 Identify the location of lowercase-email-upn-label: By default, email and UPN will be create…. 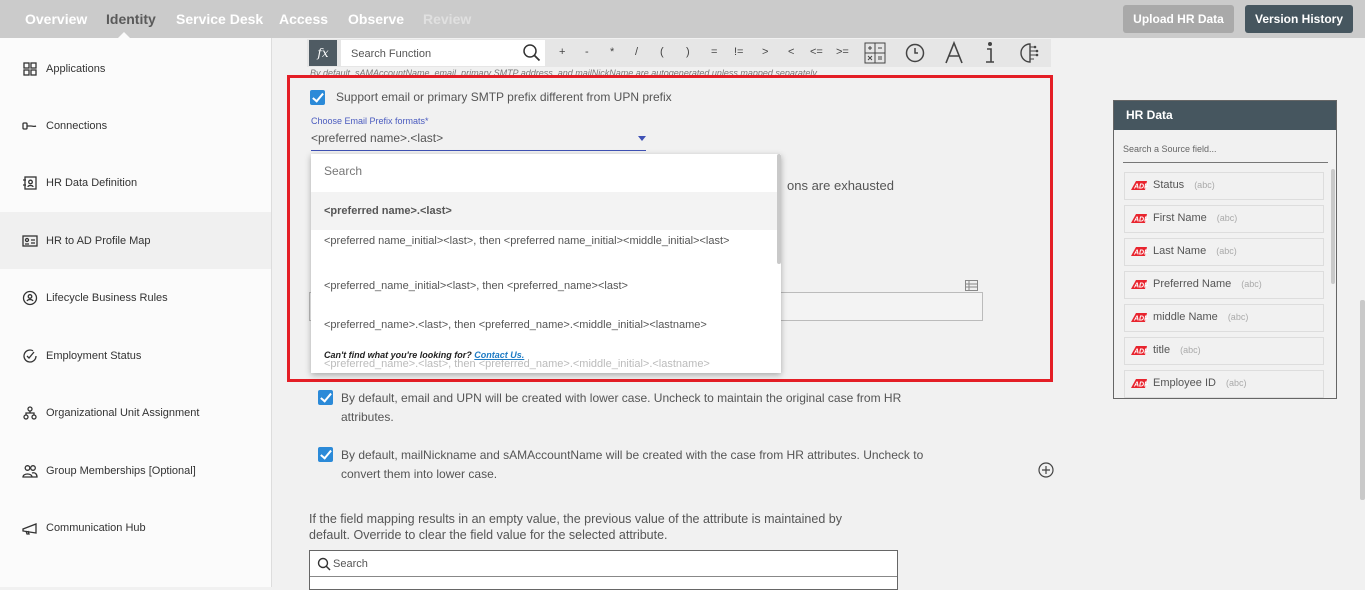
(621, 407).